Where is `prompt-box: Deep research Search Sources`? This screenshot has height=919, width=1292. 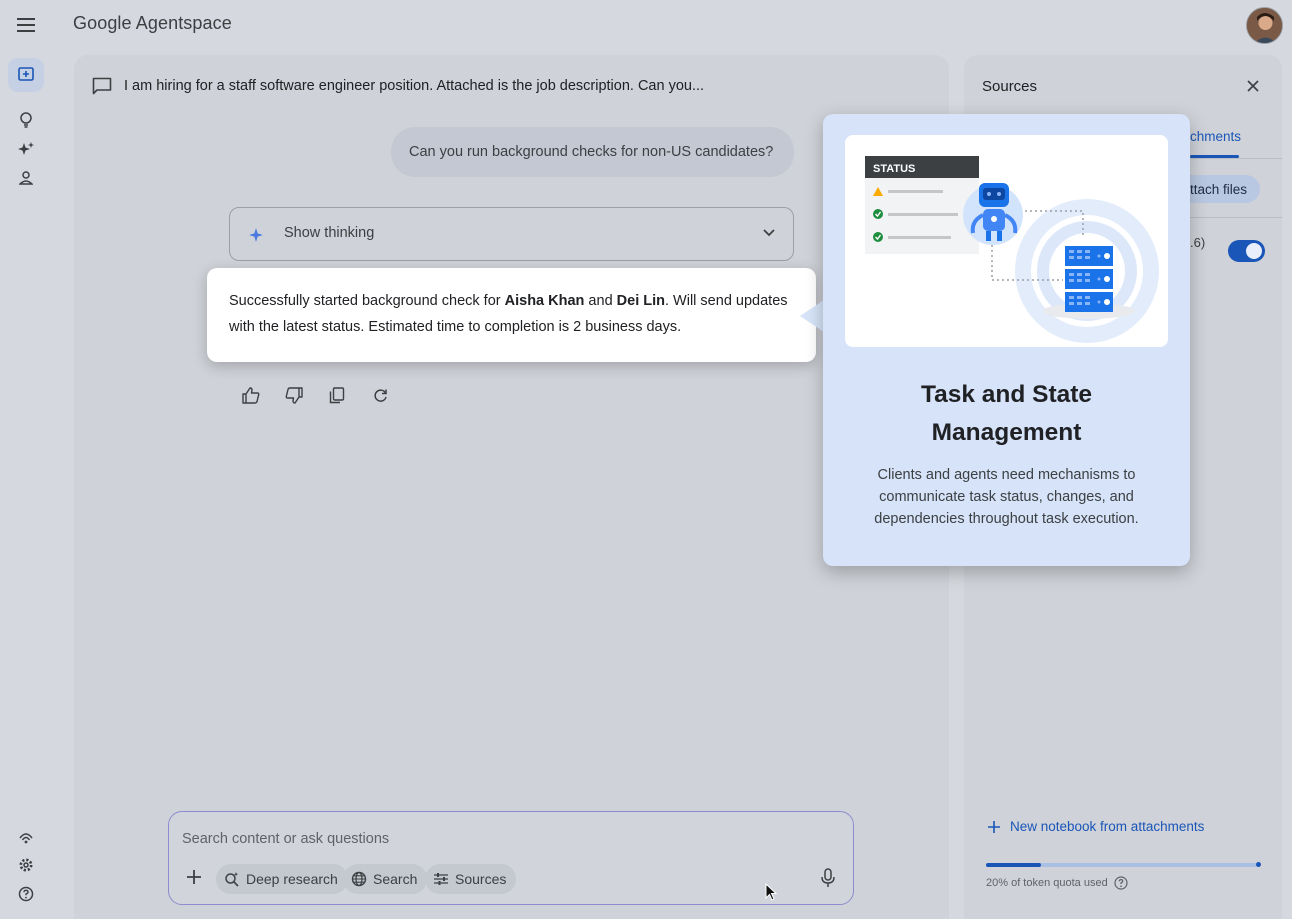 prompt-box: Deep research Search Sources is located at coordinates (511, 858).